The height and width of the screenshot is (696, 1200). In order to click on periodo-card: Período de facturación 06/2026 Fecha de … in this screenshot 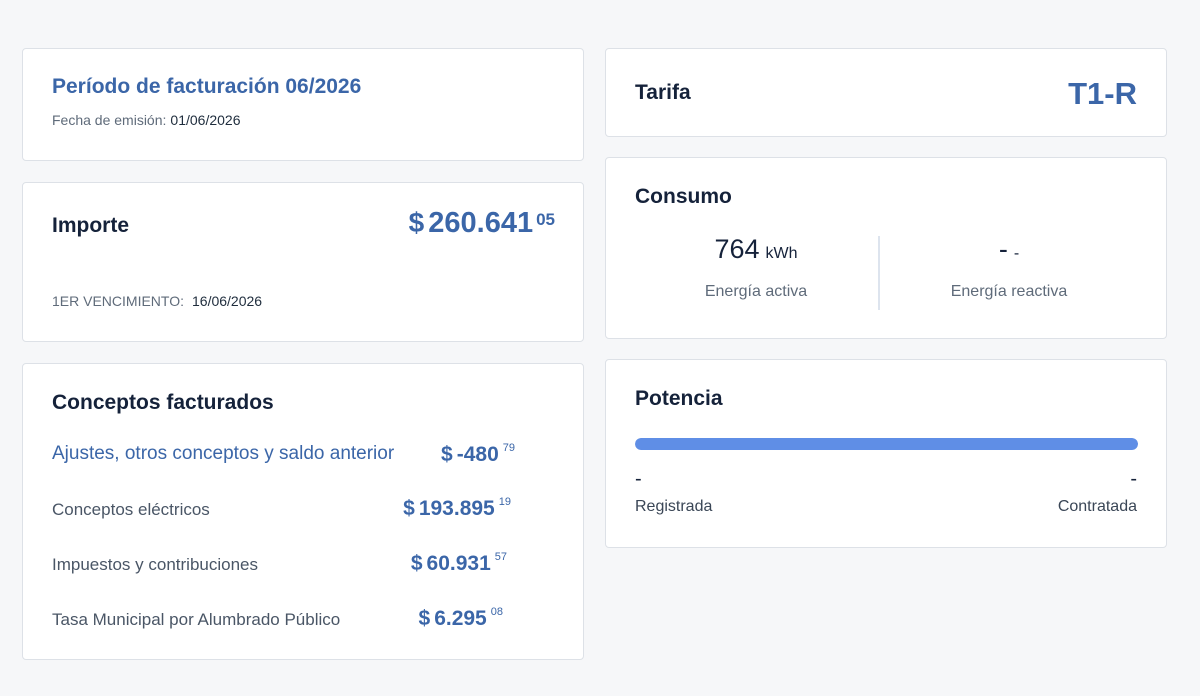, I will do `click(303, 104)`.